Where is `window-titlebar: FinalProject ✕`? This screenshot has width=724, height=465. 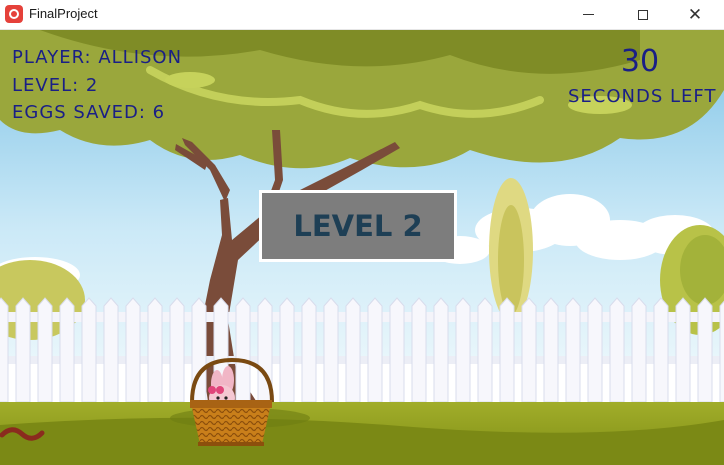 window-titlebar: FinalProject ✕ is located at coordinates (362, 15).